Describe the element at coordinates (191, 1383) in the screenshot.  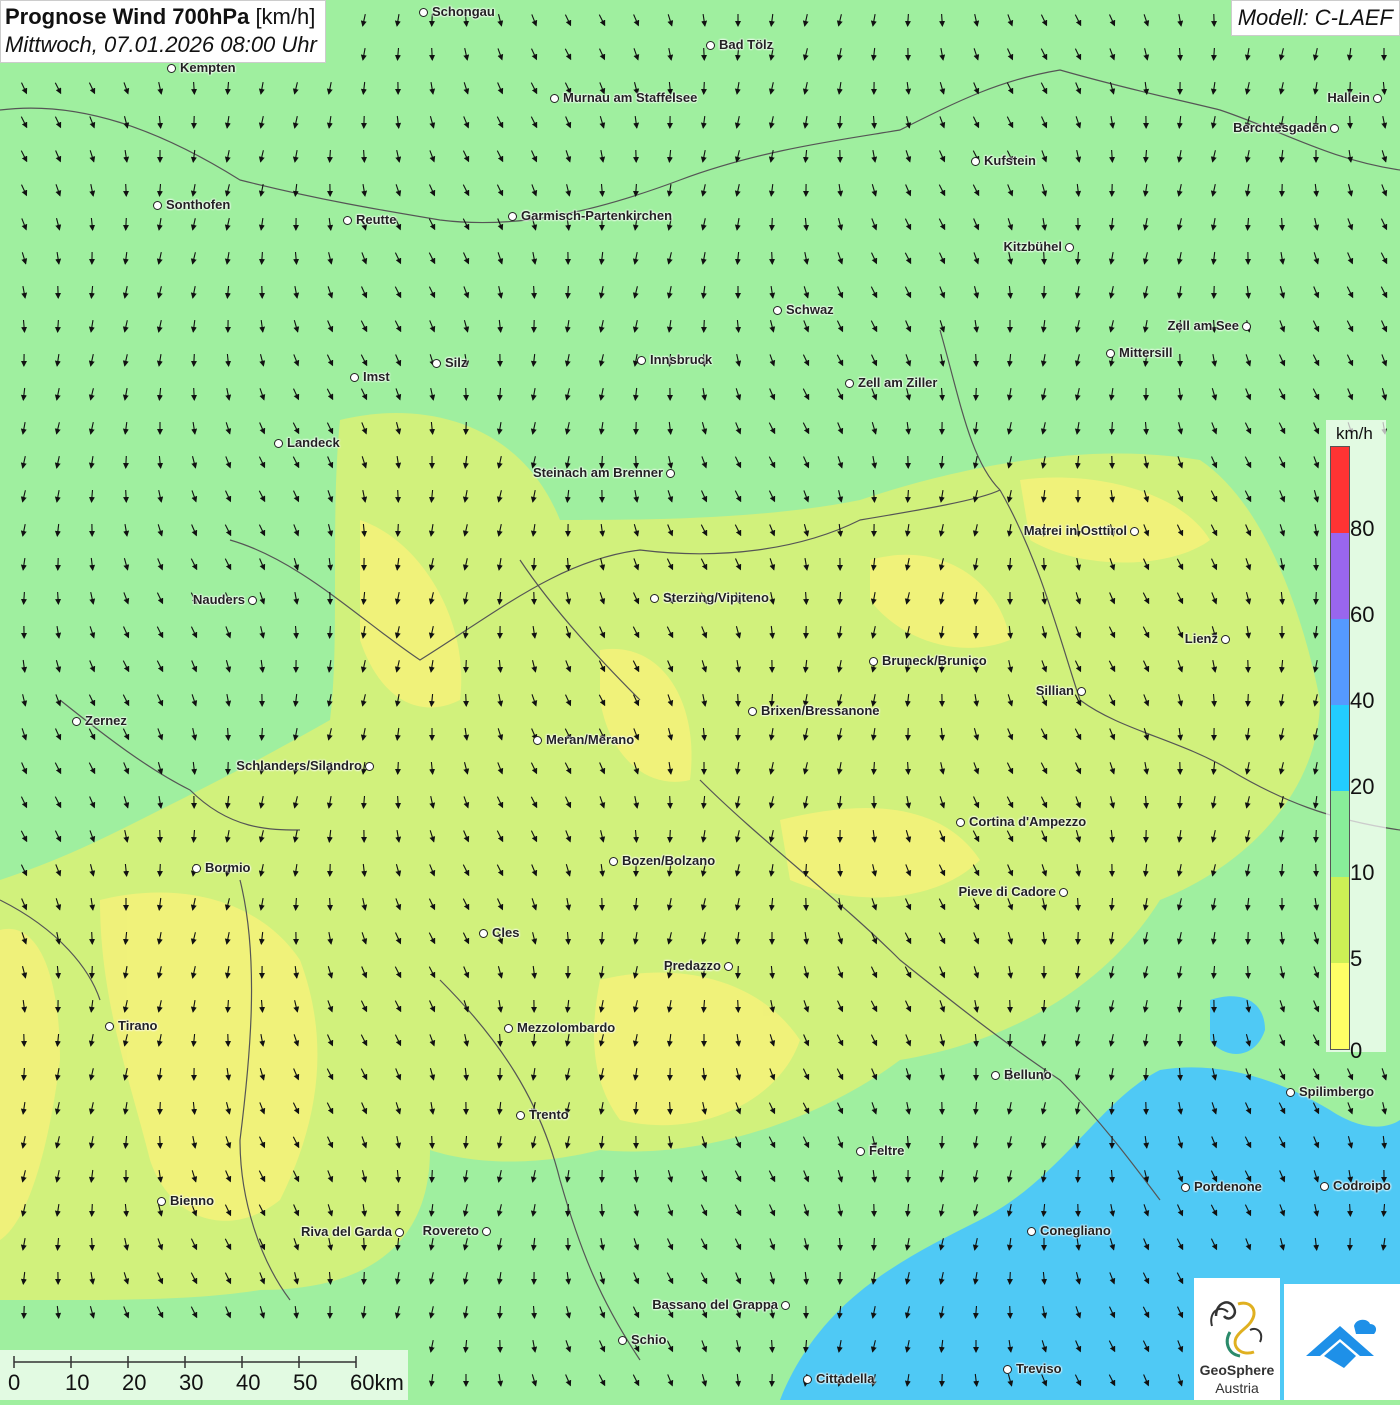
I see `scale-label: 30` at that location.